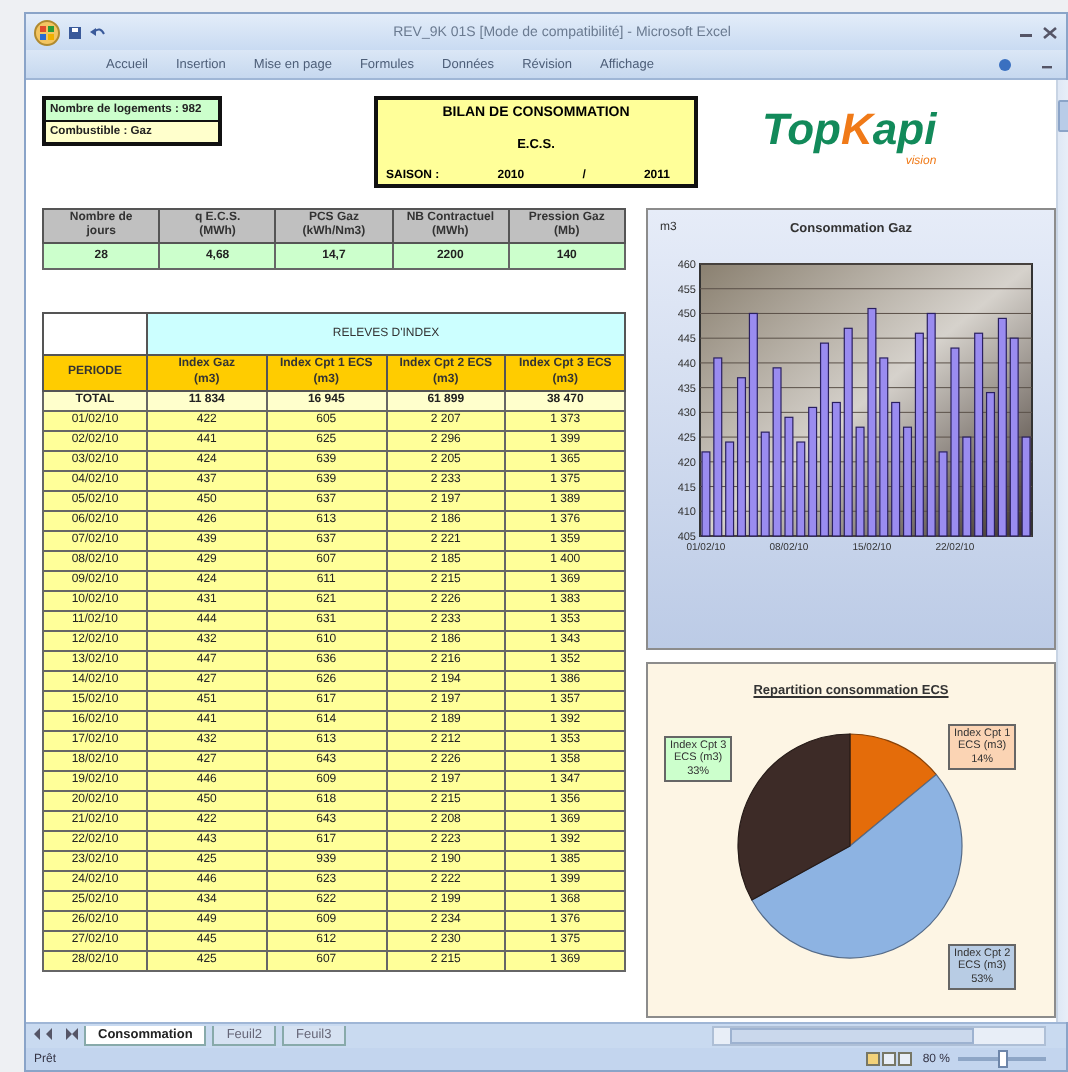 The height and width of the screenshot is (1072, 1068). I want to click on save-icon, so click(75, 32).